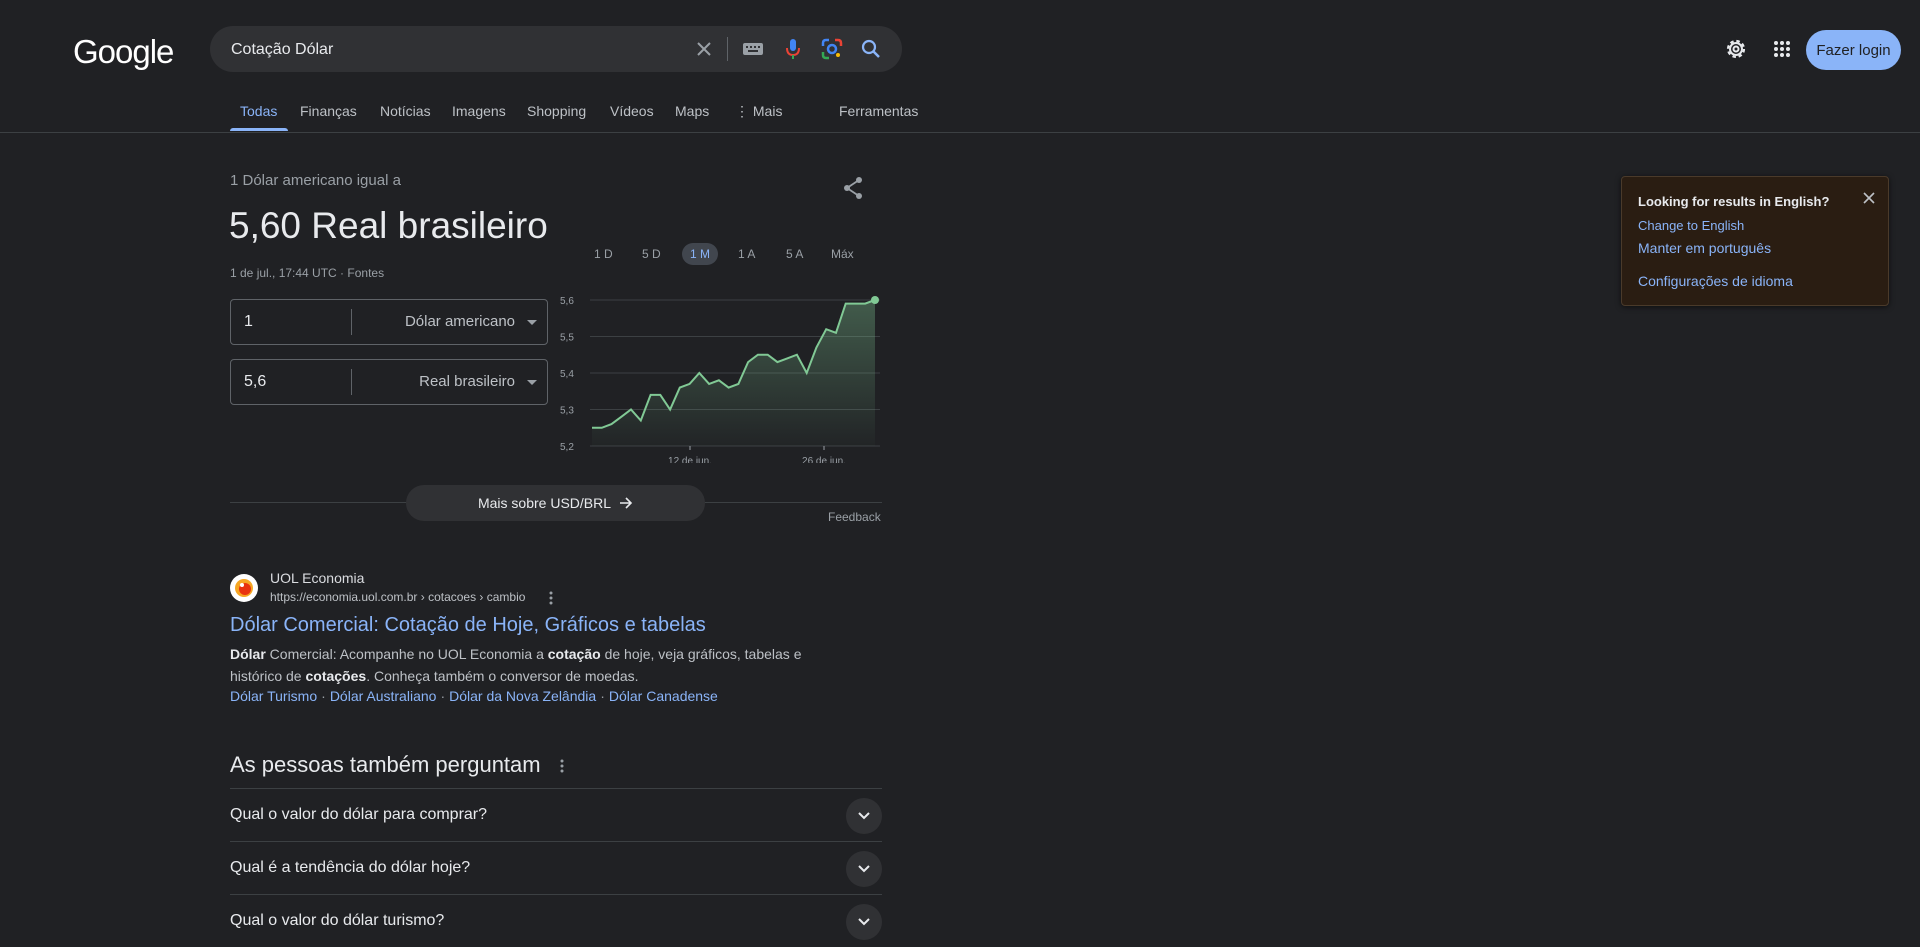 The height and width of the screenshot is (947, 1920). I want to click on snippet-bold: Dólar, so click(248, 654).